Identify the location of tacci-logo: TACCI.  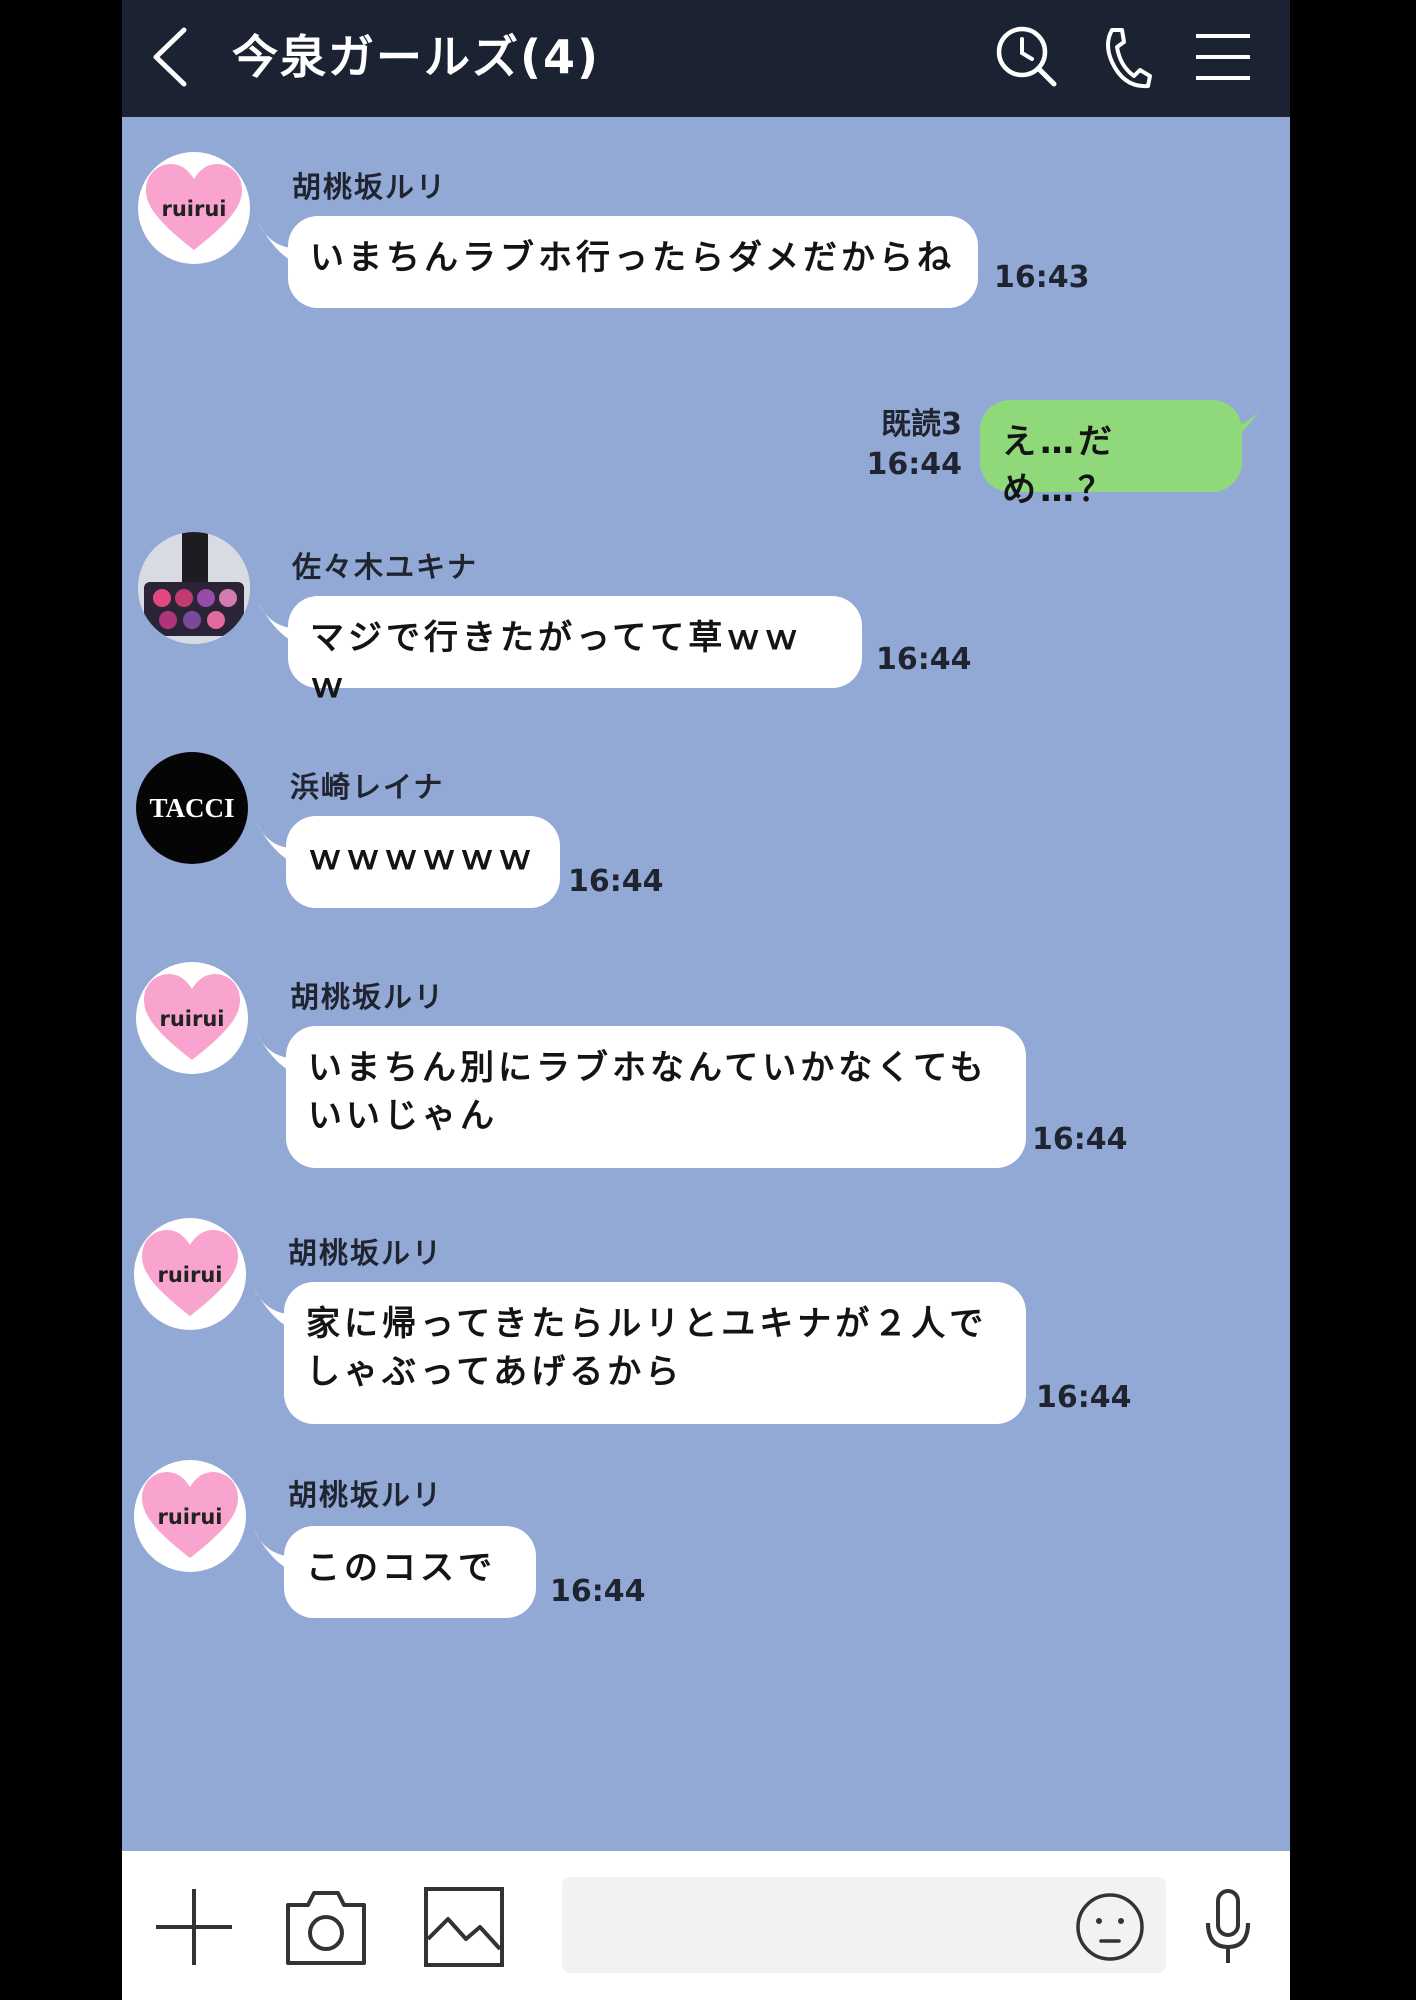
(191, 808).